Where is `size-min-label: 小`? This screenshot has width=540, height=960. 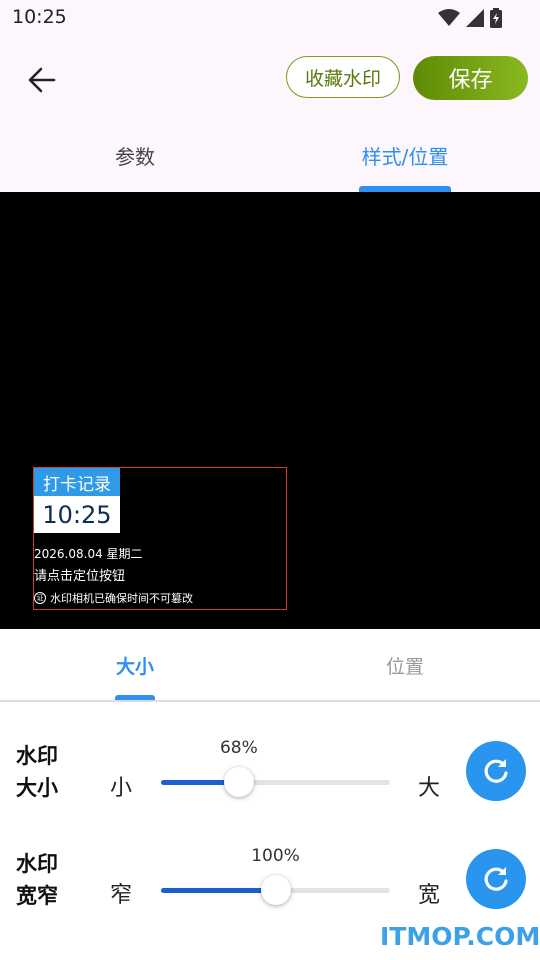
size-min-label: 小 is located at coordinates (121, 788).